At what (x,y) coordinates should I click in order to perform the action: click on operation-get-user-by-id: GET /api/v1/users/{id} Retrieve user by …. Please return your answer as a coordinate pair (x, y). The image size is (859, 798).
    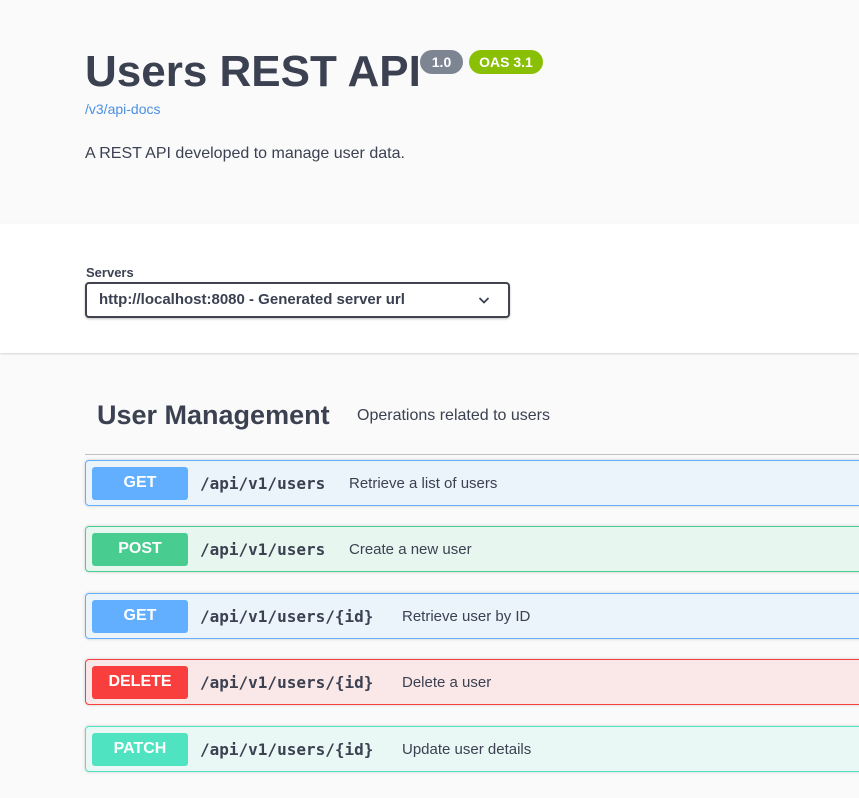
    Looking at the image, I should click on (472, 616).